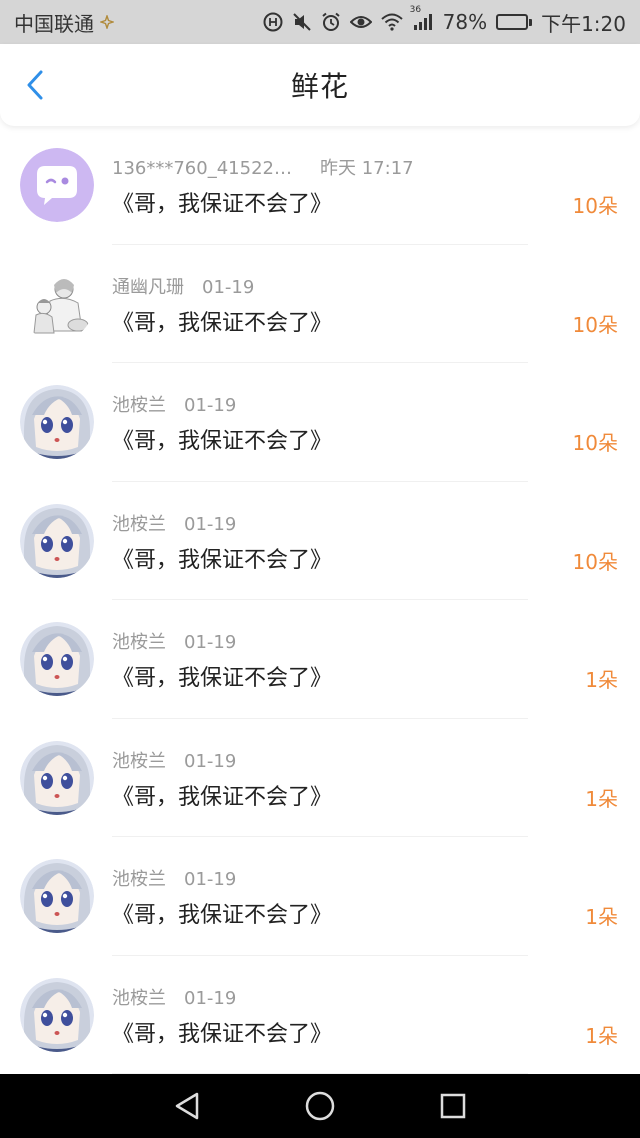 This screenshot has width=640, height=1138. What do you see at coordinates (54, 23) in the screenshot?
I see `carrier-label: 中国联通` at bounding box center [54, 23].